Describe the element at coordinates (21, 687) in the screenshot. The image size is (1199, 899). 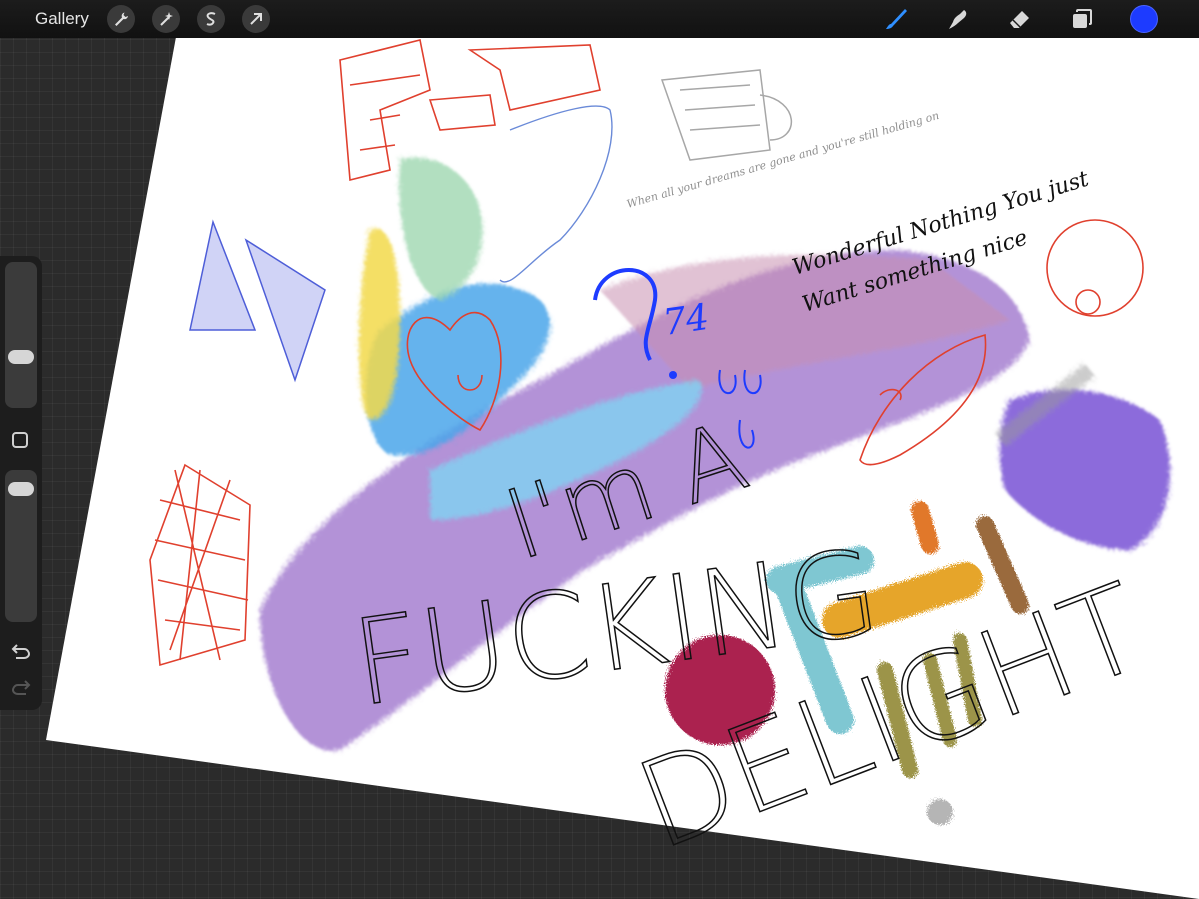
I see `redo-icon` at that location.